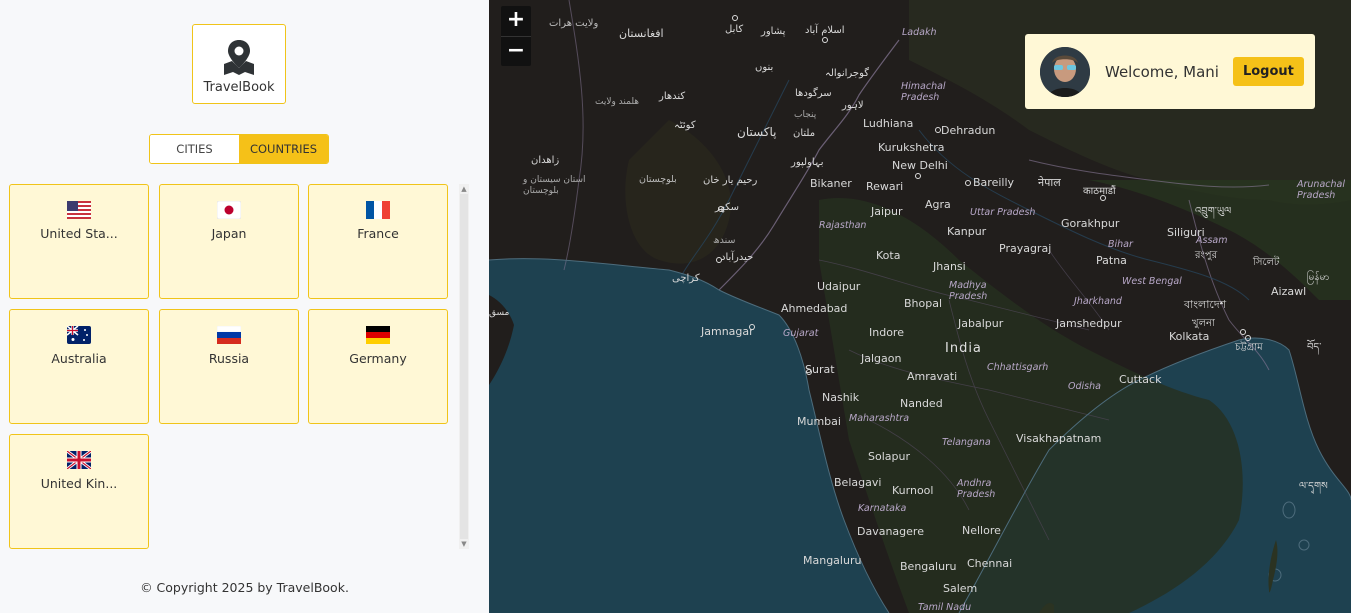  What do you see at coordinates (1289, 291) in the screenshot?
I see `map-label: Aizawl` at bounding box center [1289, 291].